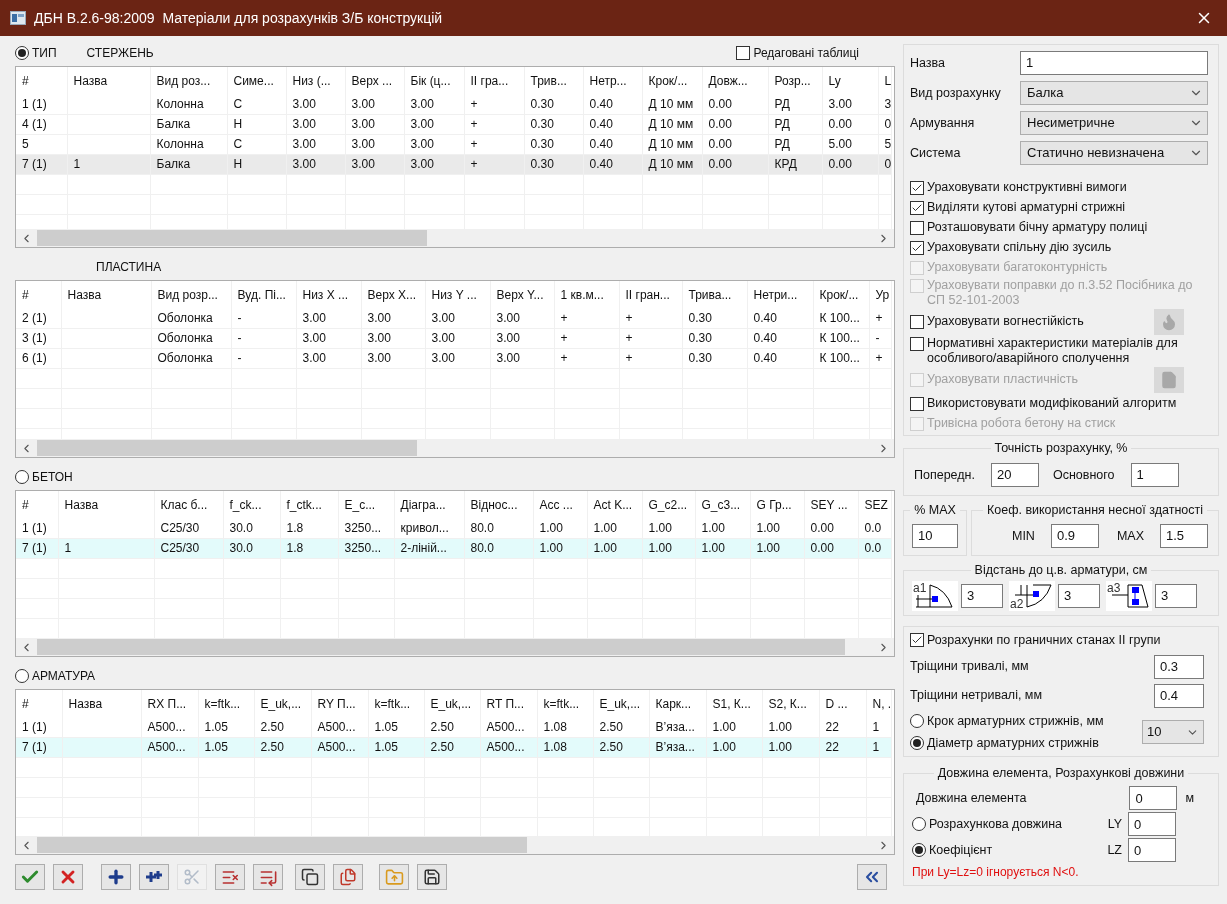 This screenshot has height=904, width=1227. Describe the element at coordinates (348, 877) in the screenshot. I see `paste-button` at that location.